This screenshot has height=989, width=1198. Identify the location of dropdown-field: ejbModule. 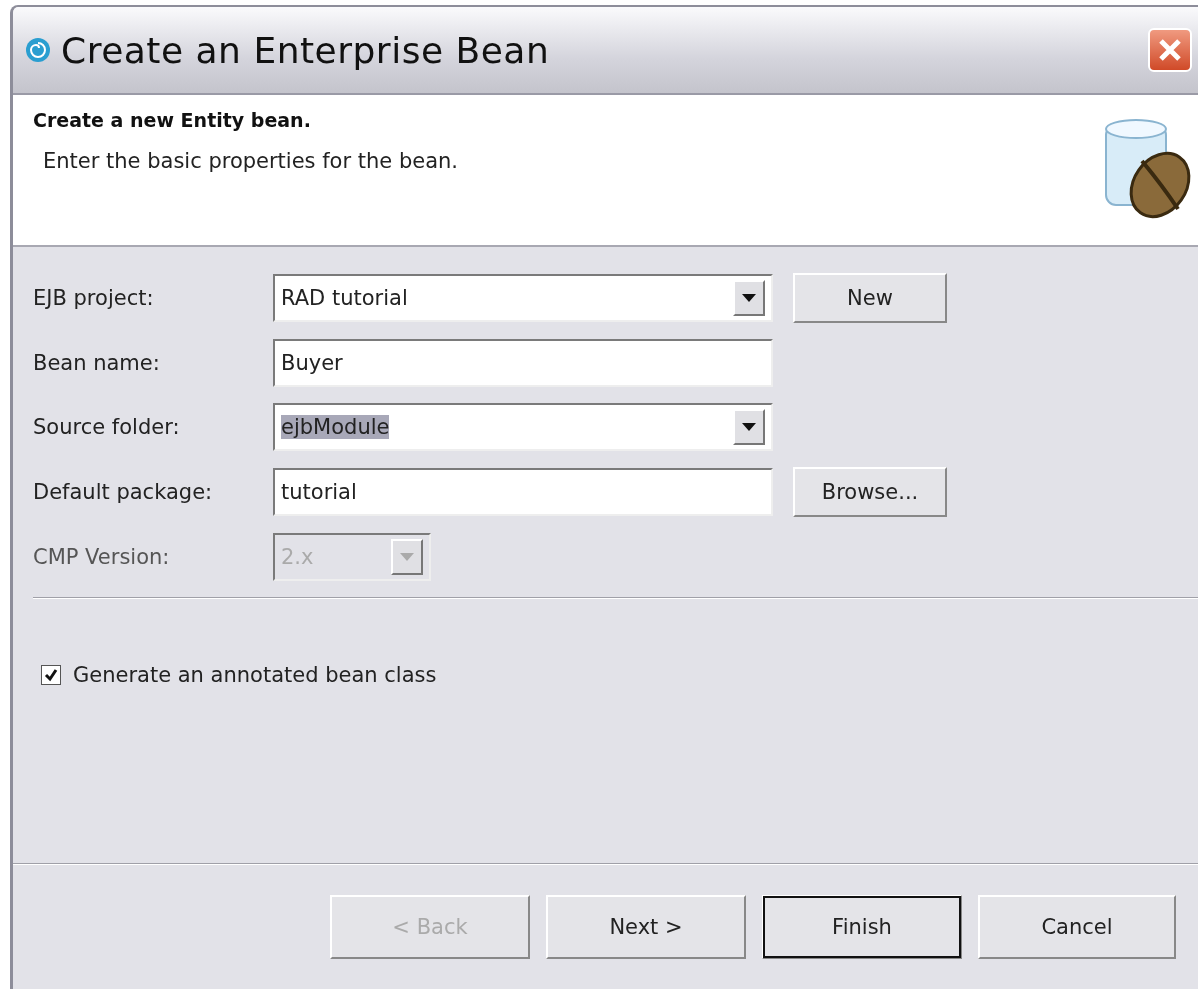
(523, 427).